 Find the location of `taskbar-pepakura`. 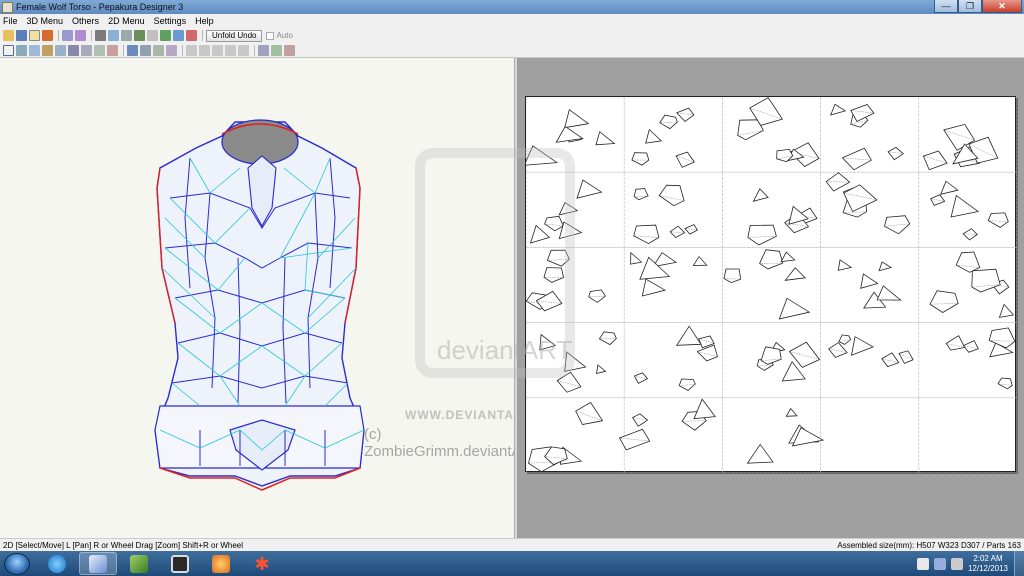

taskbar-pepakura is located at coordinates (98, 563).